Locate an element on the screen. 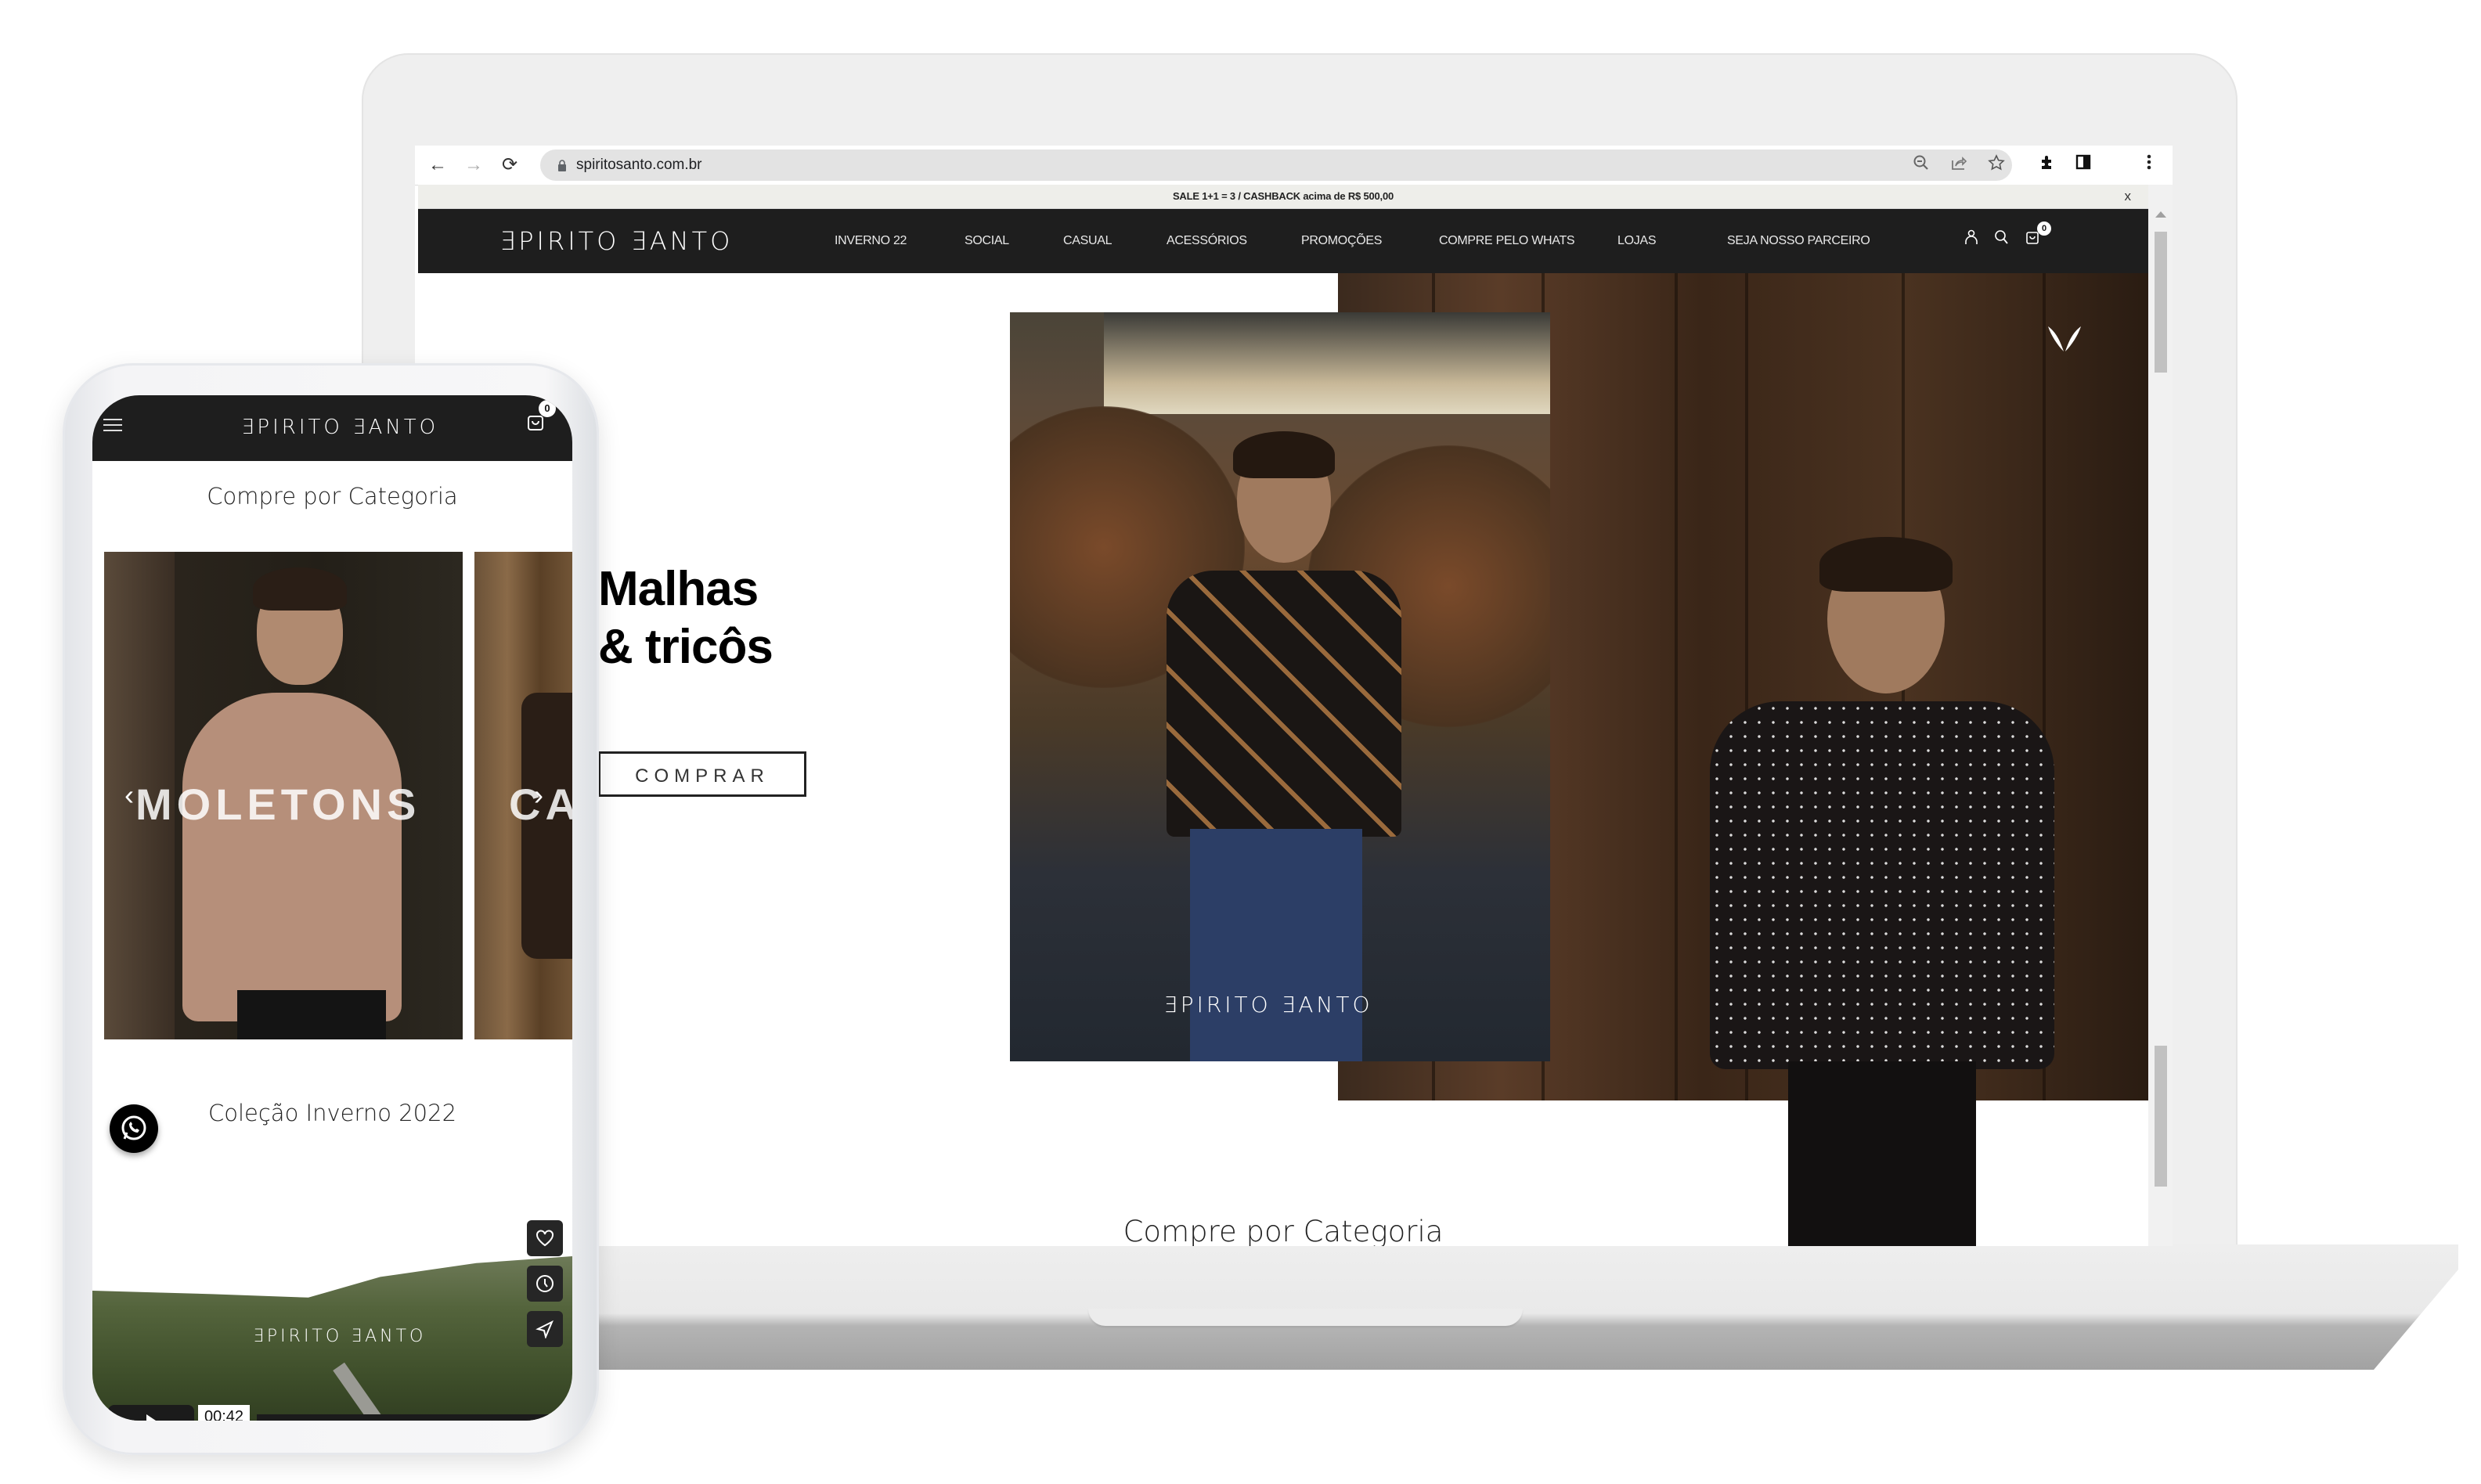 The height and width of the screenshot is (1484, 2481). play-button is located at coordinates (151, 1413).